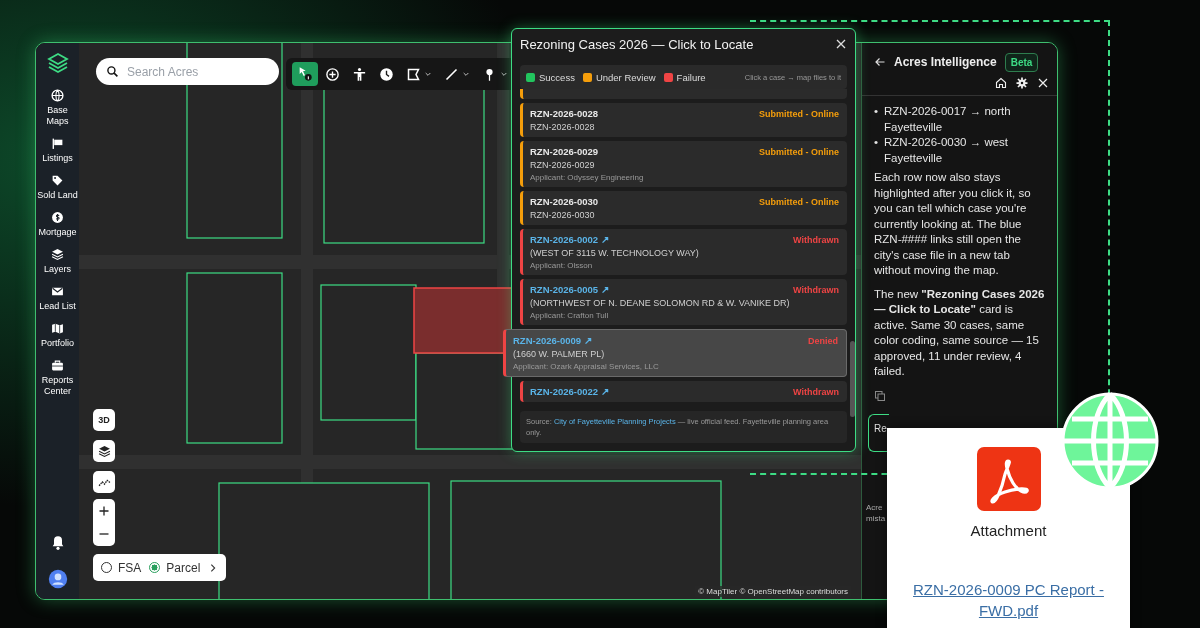  I want to click on disclaimer-text: Acre, so click(874, 507).